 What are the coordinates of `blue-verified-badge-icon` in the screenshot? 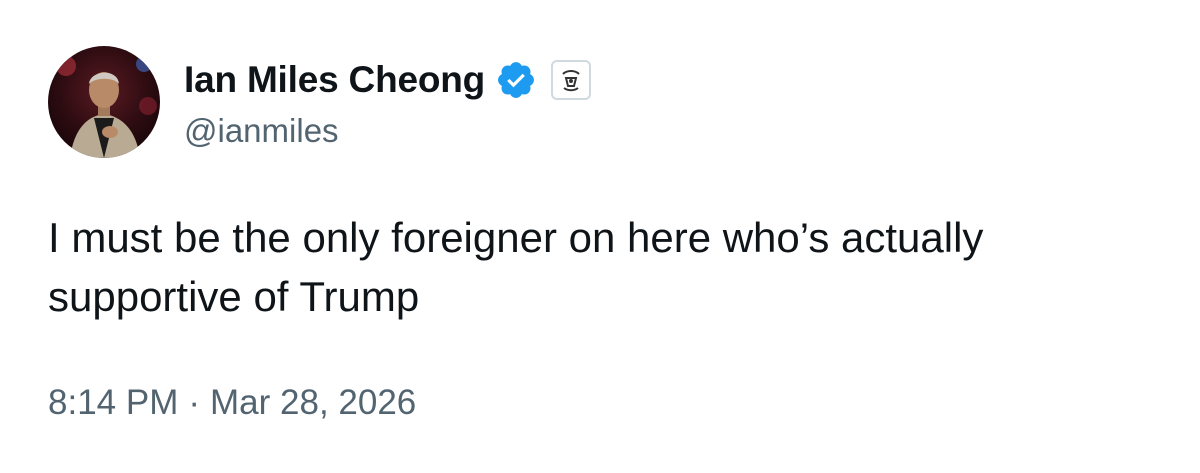 It's located at (516, 80).